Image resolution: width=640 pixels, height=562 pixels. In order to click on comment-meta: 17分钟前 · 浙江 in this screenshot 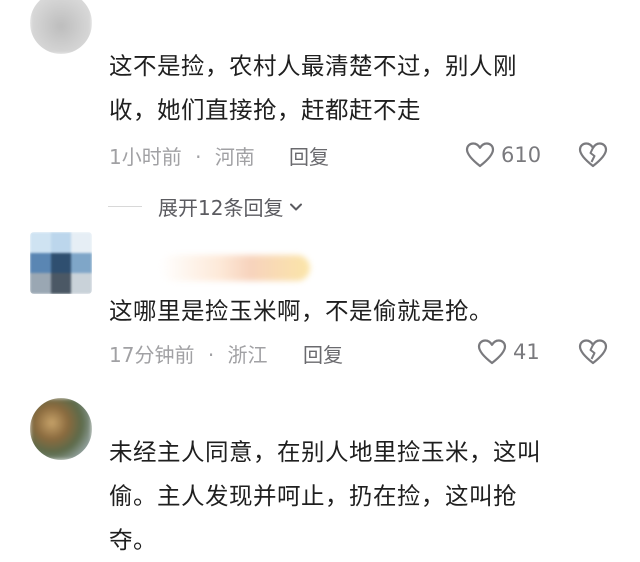, I will do `click(188, 353)`.